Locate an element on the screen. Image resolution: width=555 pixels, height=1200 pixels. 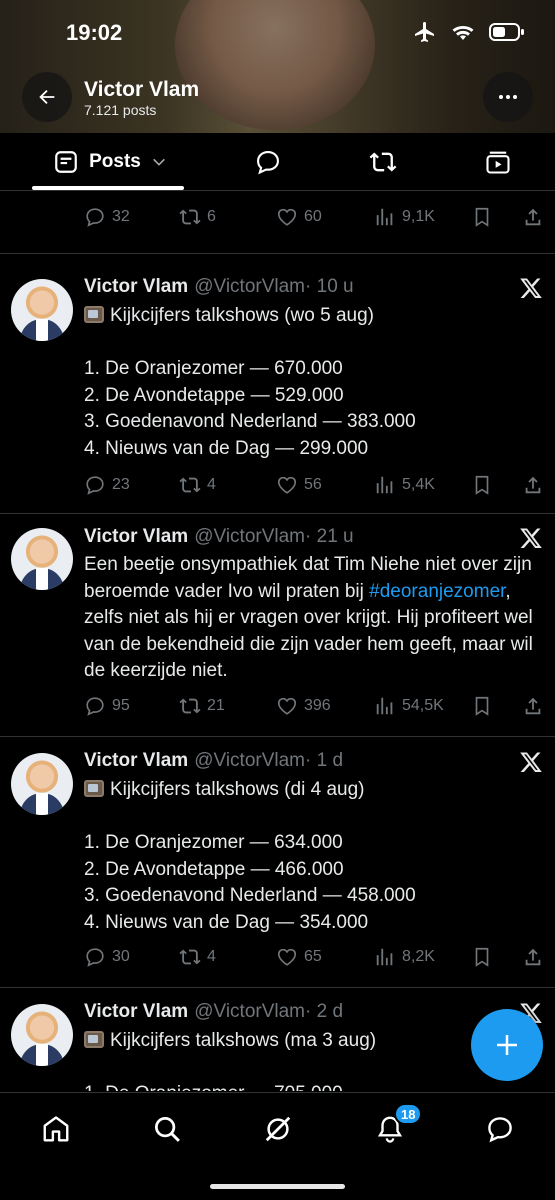
ranking-line: 2. De Avondetappe — 529.000 is located at coordinates (214, 395).